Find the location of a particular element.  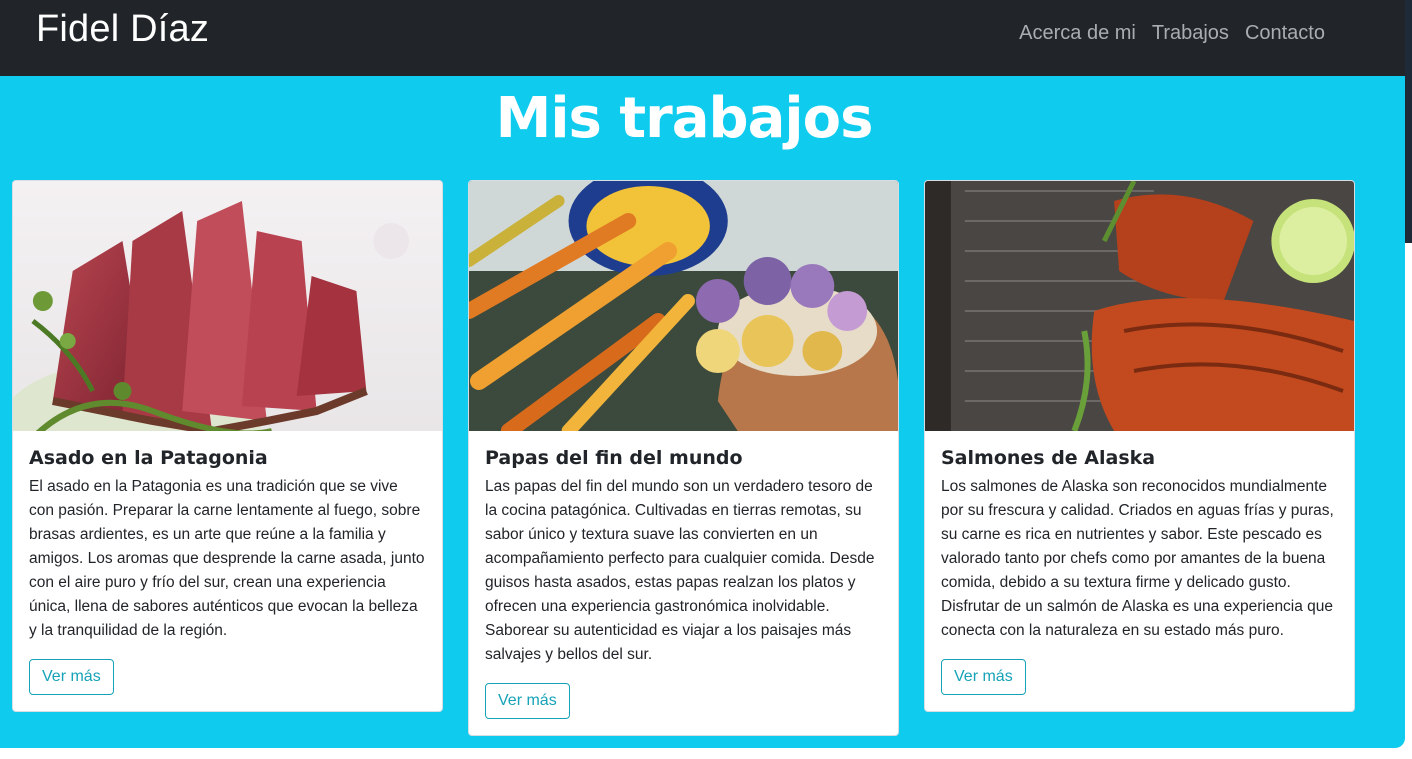

nav-link-contacto: Contacto is located at coordinates (1285, 33).